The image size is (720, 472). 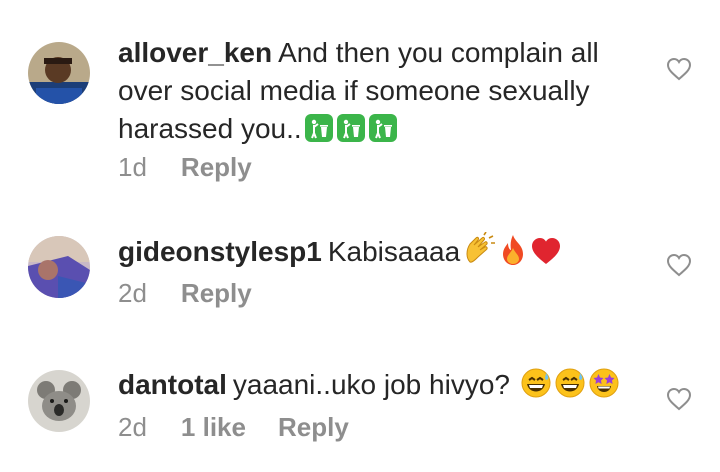 What do you see at coordinates (220, 251) in the screenshot?
I see `comment-username: gideonstylesp1` at bounding box center [220, 251].